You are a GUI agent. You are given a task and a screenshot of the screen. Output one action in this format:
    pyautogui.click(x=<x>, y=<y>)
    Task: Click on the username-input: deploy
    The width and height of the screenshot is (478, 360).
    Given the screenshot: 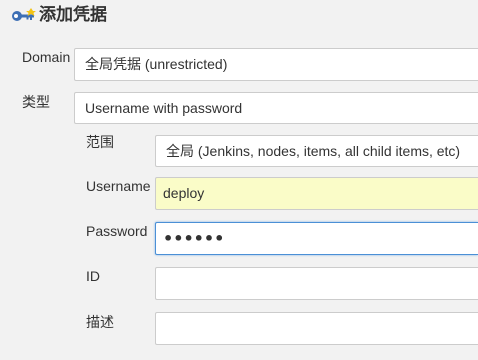 What is the action you would take?
    pyautogui.click(x=316, y=193)
    